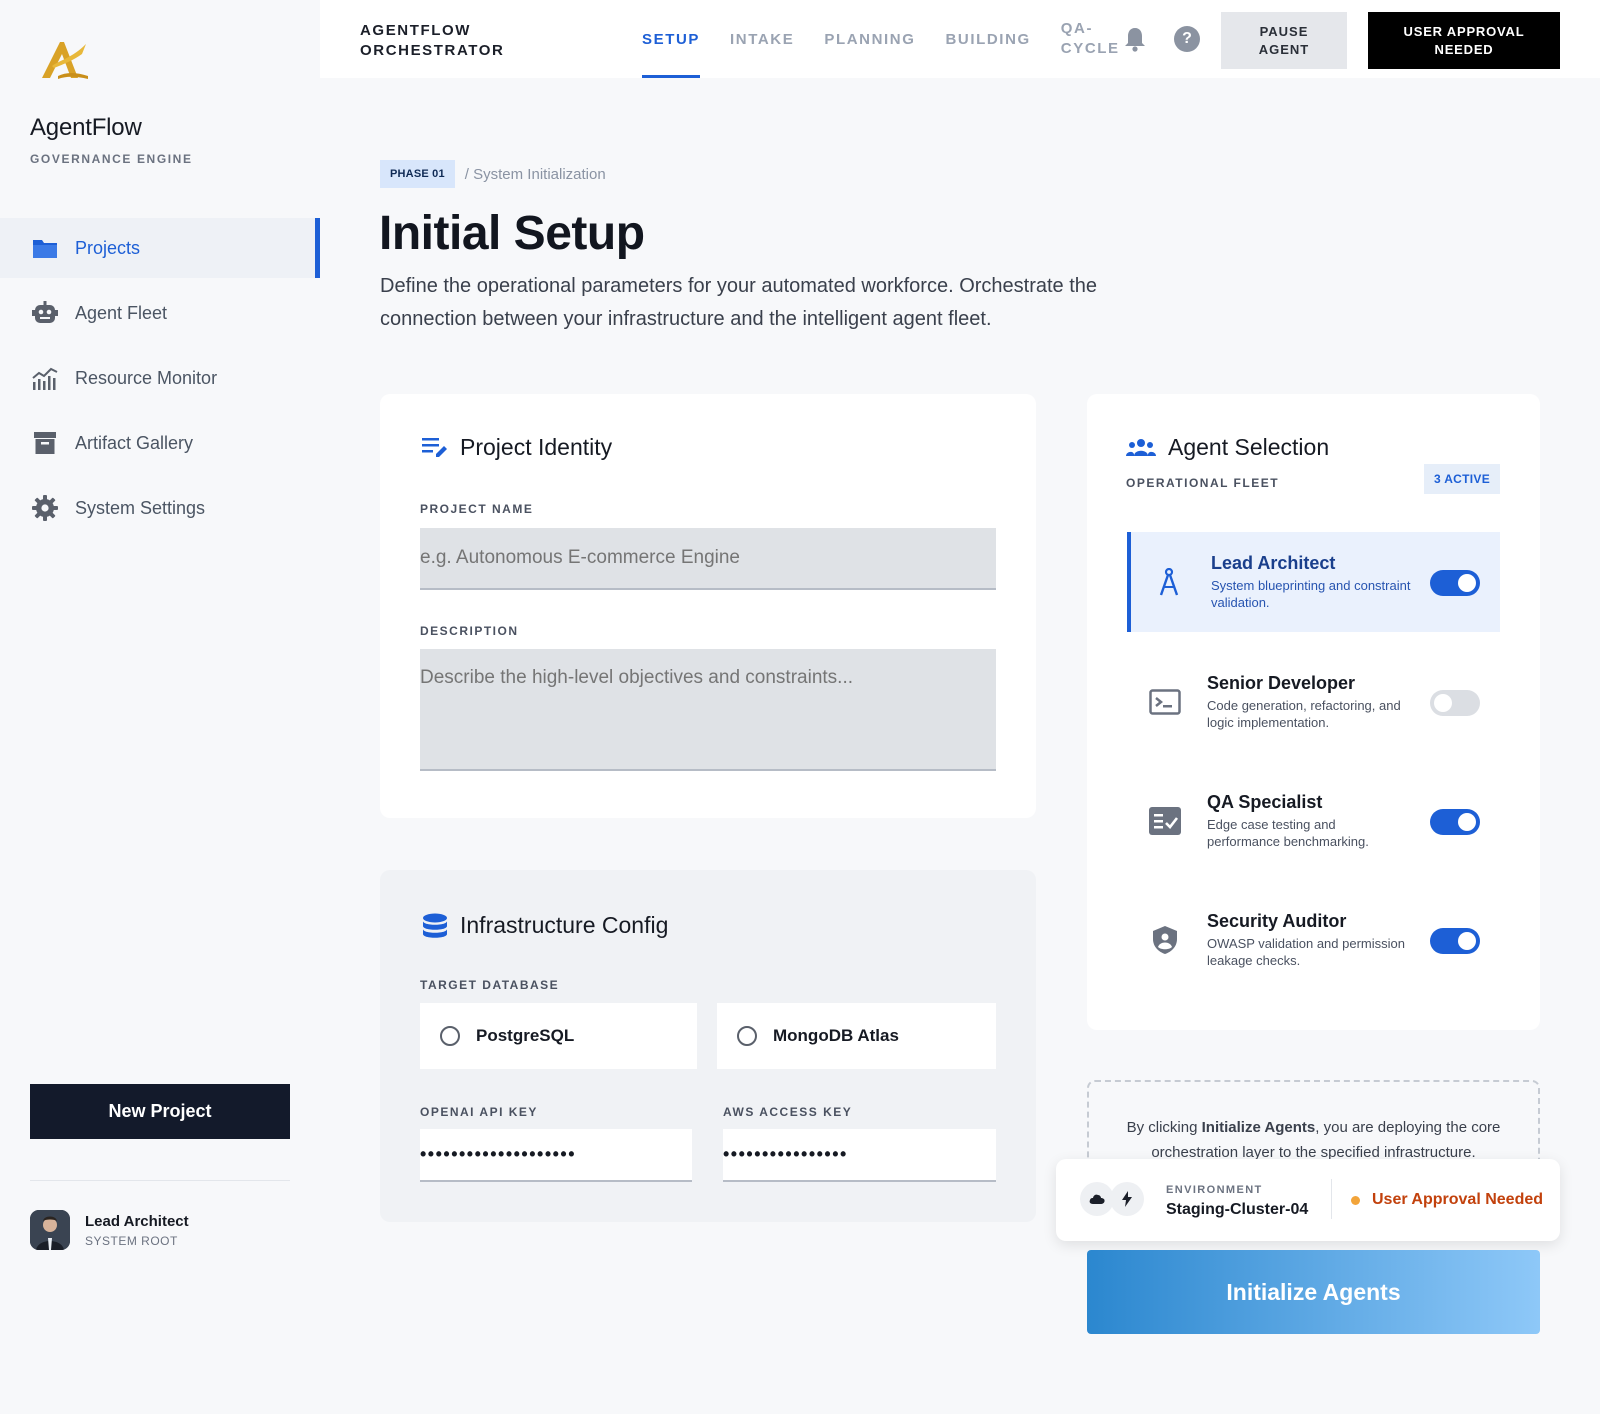 Image resolution: width=1600 pixels, height=1414 pixels. Describe the element at coordinates (137, 1221) in the screenshot. I see `user-name: Lead Architect` at that location.